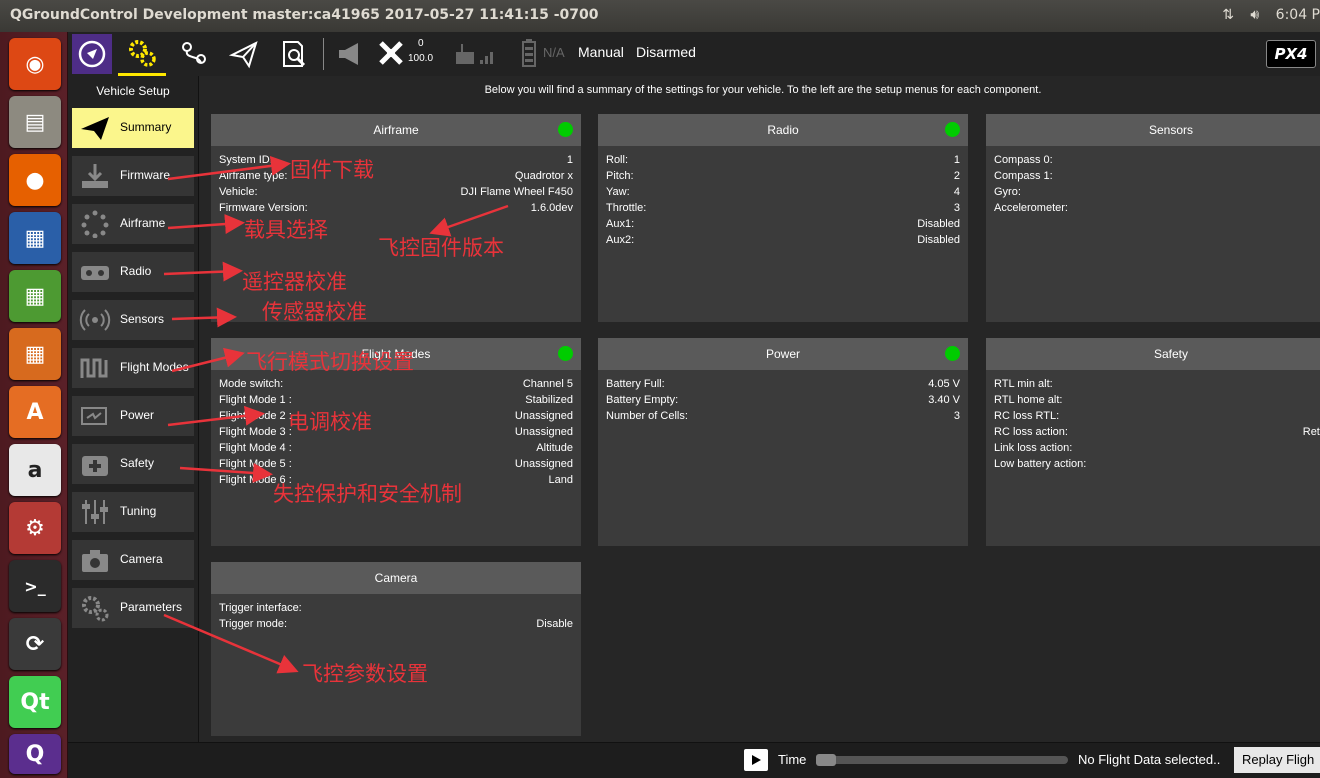 The width and height of the screenshot is (1320, 778). Describe the element at coordinates (1265, 15) in the screenshot. I see `system-tray: ⇅ 🔊︎ 6:04 P` at that location.